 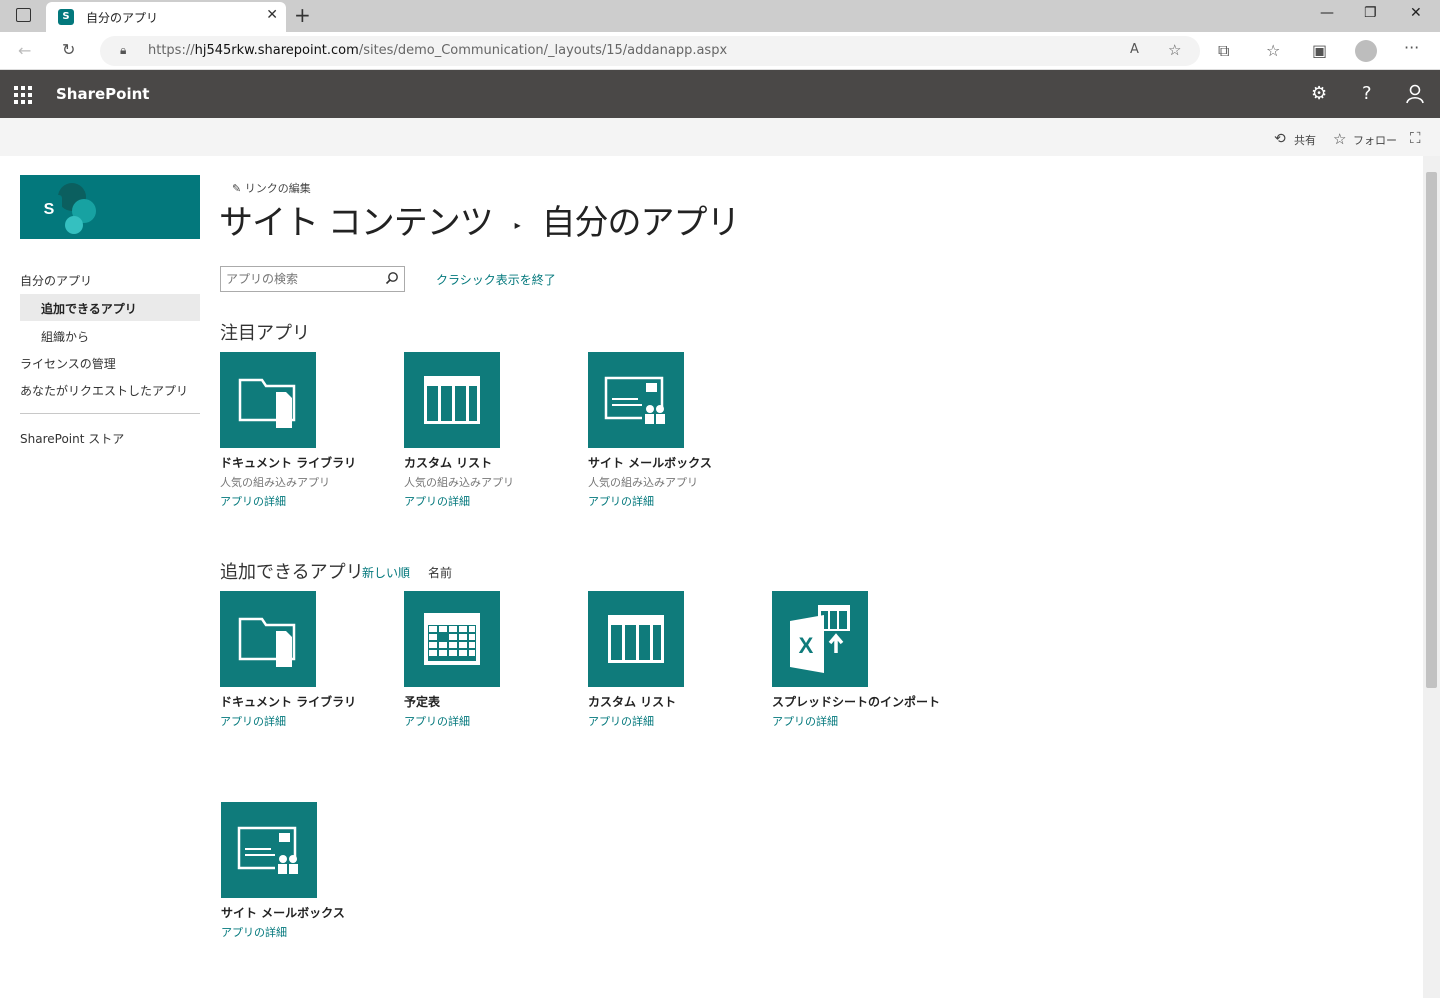 I want to click on back-icon: ←, so click(x=24, y=50).